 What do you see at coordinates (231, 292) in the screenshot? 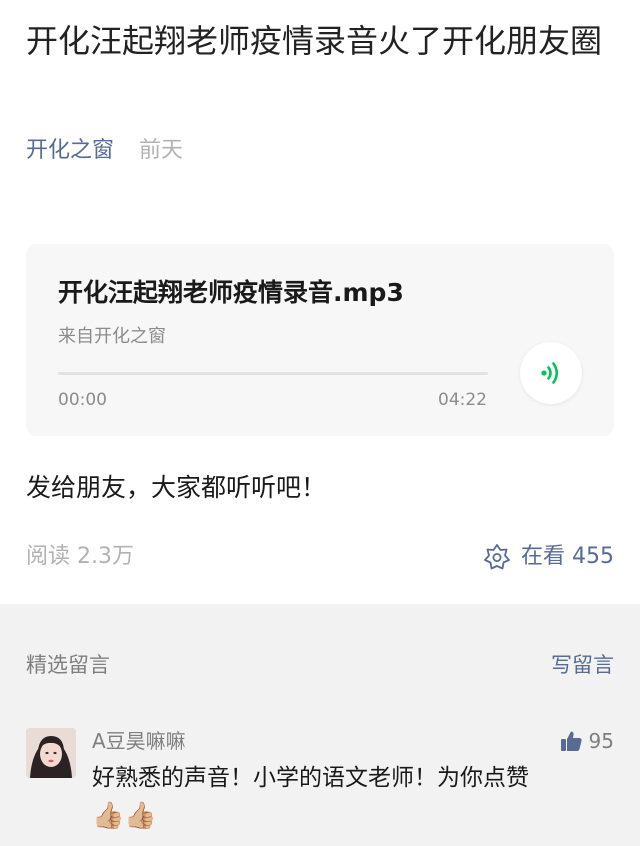
I see `audio-title: 开化汪起翔老师疫情录音.mp3` at bounding box center [231, 292].